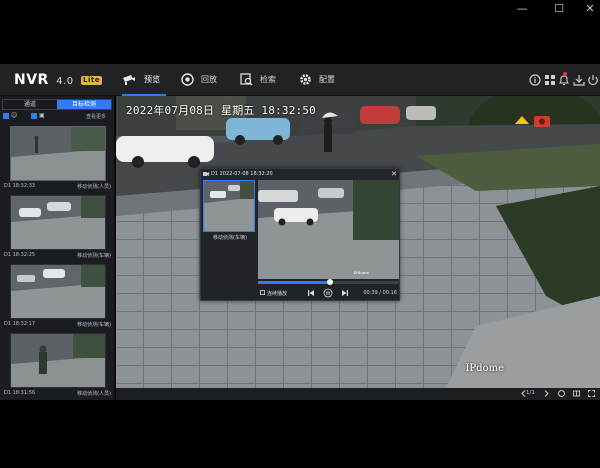  What do you see at coordinates (579, 80) in the screenshot?
I see `download-icon` at bounding box center [579, 80].